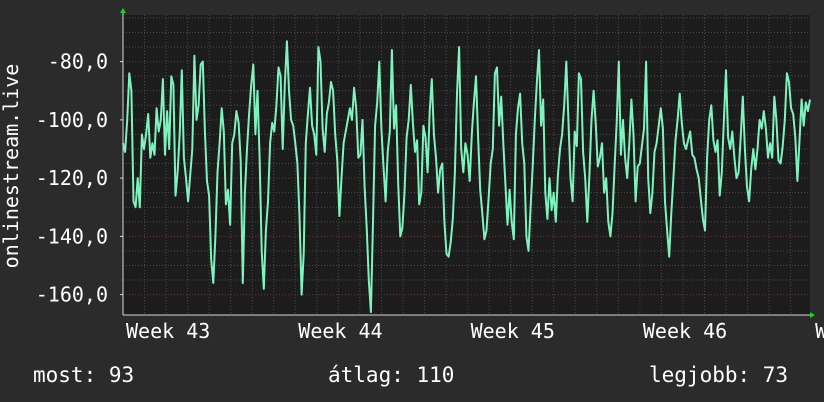 This screenshot has width=824, height=402. What do you see at coordinates (168, 331) in the screenshot?
I see `x-tick-label: Week 43` at bounding box center [168, 331].